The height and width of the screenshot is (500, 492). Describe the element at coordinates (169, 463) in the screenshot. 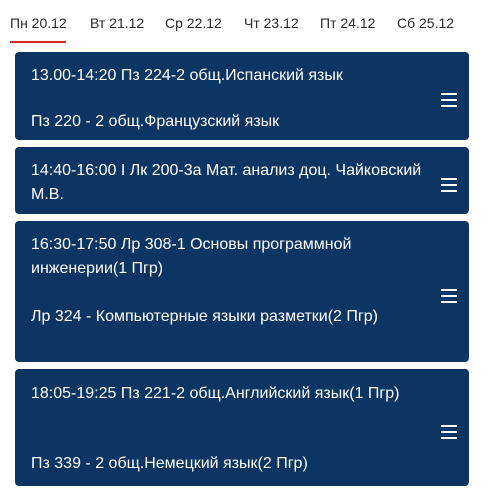

I see `lesson-alt-line: Пз 339 - 2 общ.Немецкий язык(2 Пгр)` at that location.